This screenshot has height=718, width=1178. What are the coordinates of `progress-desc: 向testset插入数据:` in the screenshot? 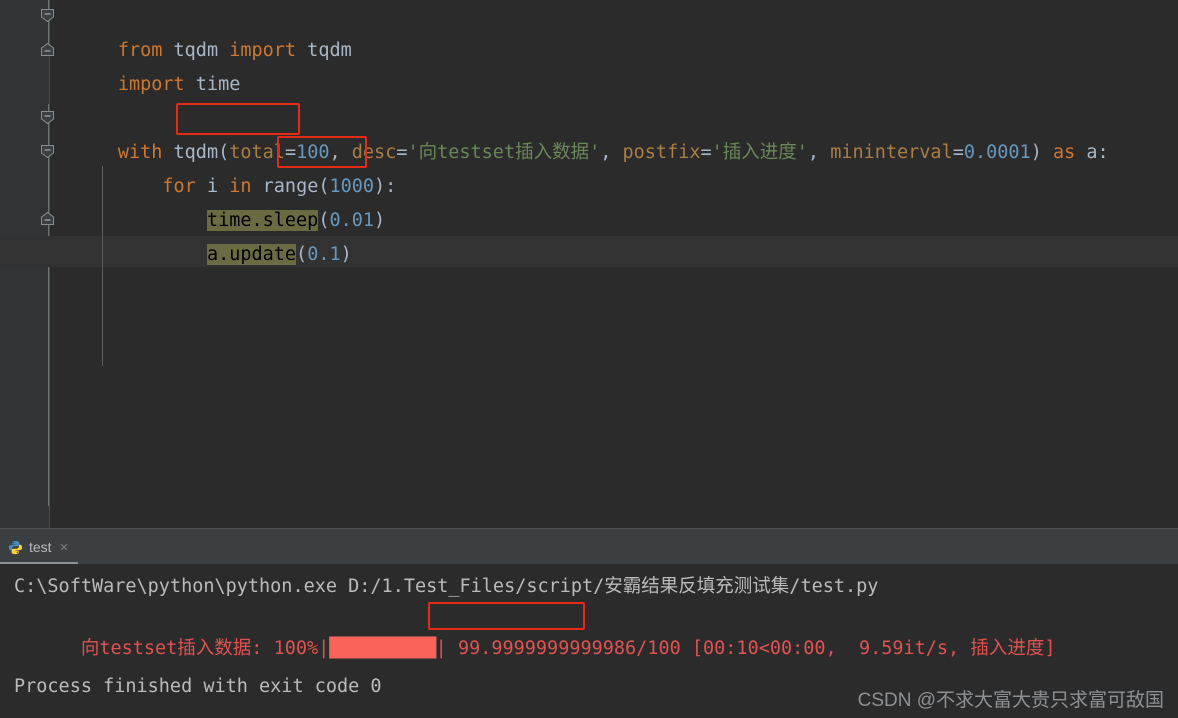 It's located at (177, 648).